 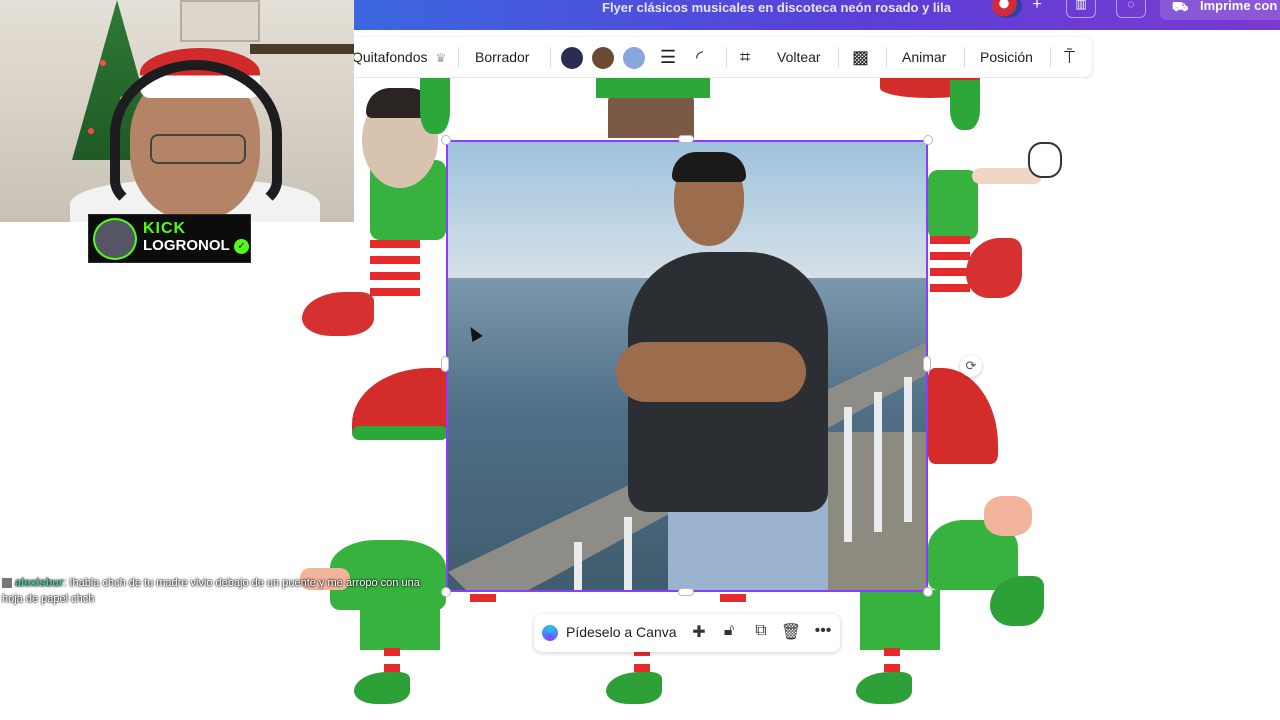 I want to click on elf-hand, so click(x=1008, y=516).